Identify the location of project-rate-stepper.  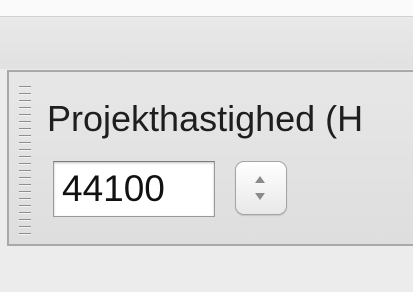
(261, 188).